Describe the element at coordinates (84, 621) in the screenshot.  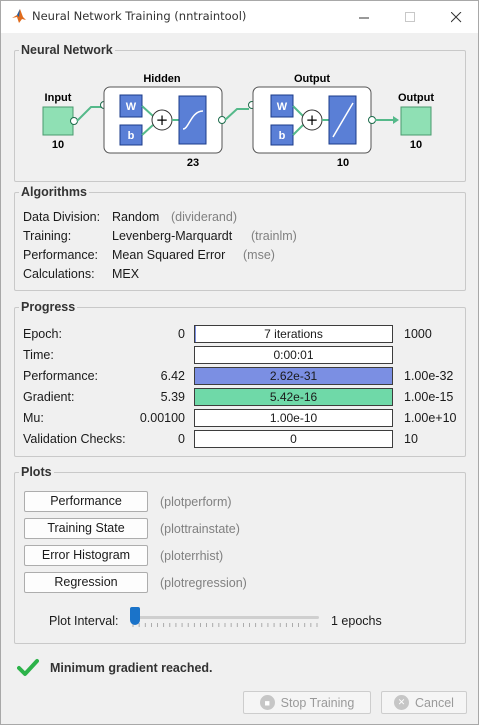
I see `plot-interval-label: Plot Interval:` at that location.